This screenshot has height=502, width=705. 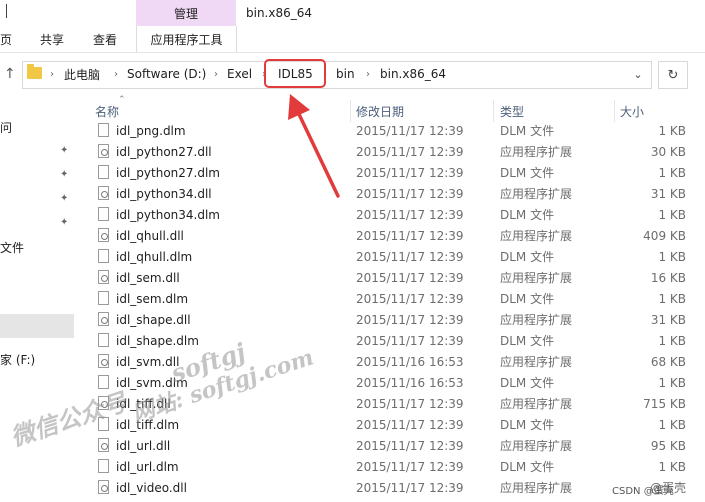 I want to click on breadcrumb-exelis: Exelis, so click(x=240, y=74).